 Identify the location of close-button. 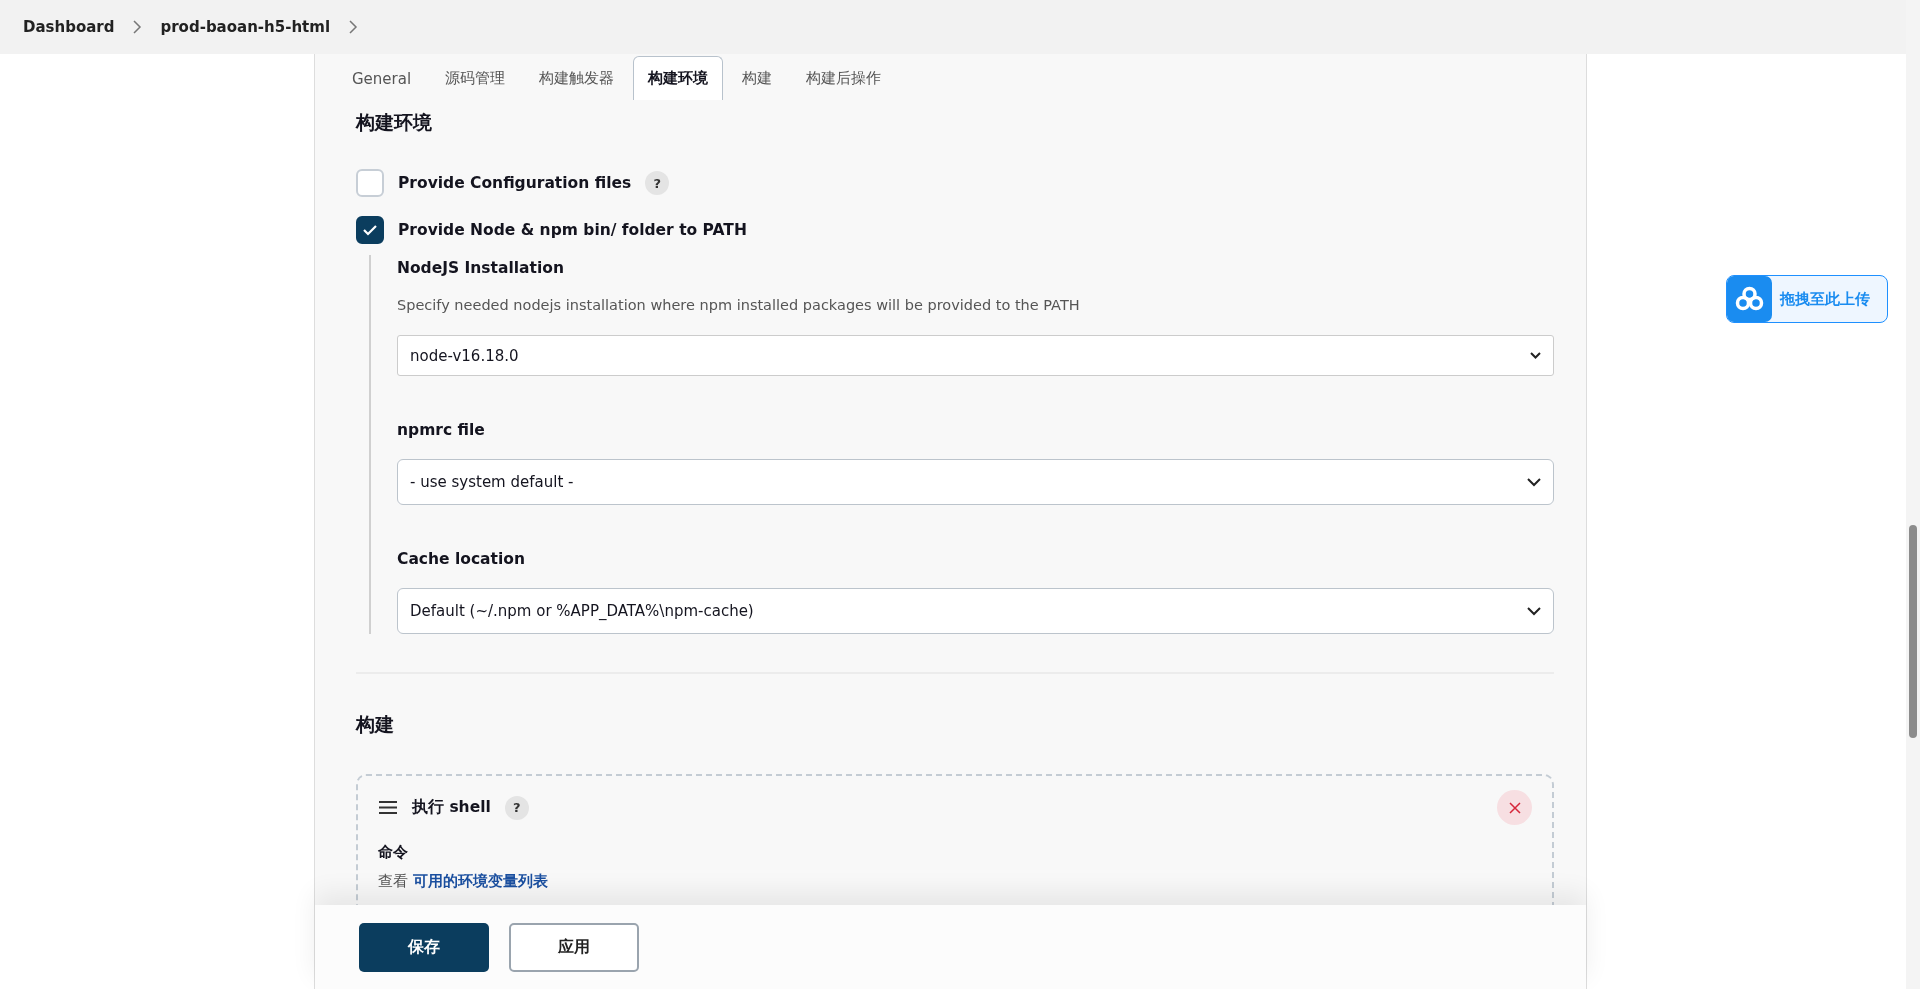
(1514, 807).